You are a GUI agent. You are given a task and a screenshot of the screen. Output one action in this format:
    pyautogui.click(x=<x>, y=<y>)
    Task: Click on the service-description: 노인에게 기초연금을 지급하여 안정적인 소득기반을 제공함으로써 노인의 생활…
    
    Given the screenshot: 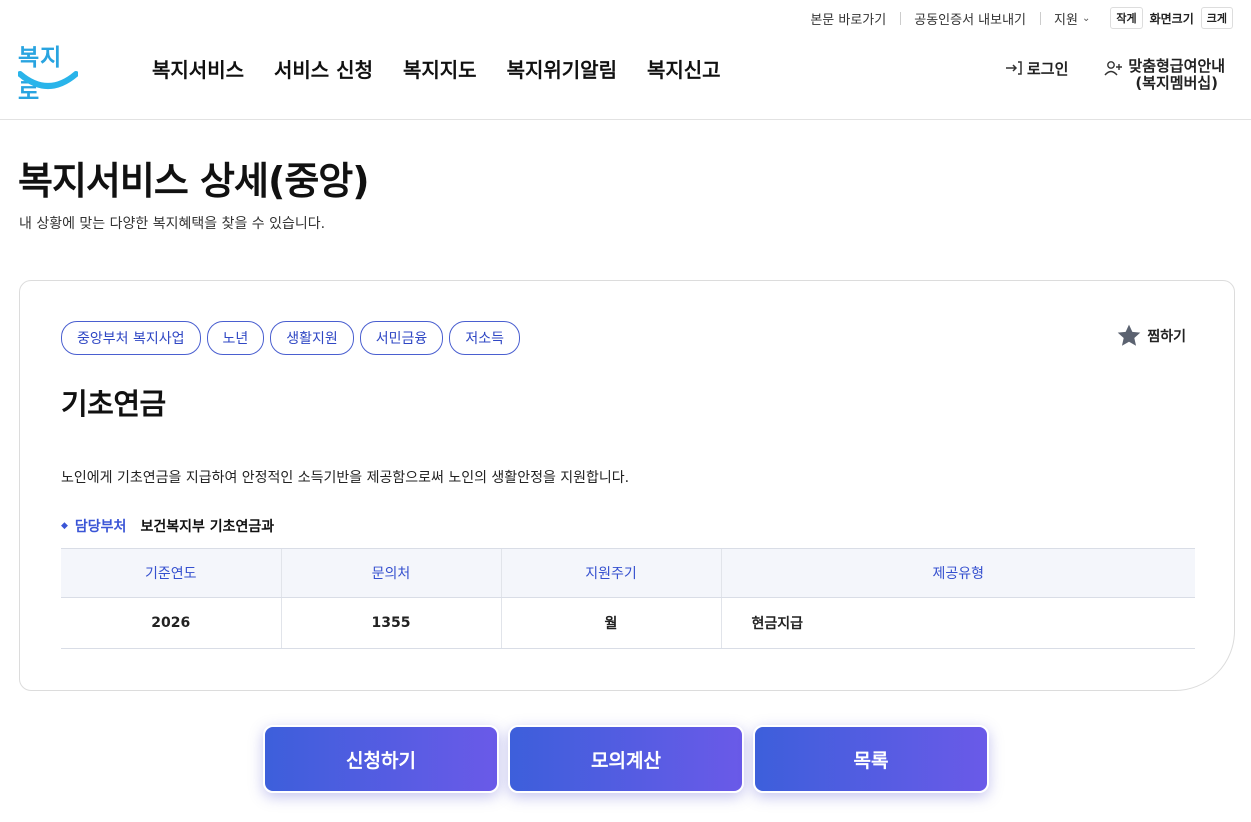 What is the action you would take?
    pyautogui.click(x=345, y=478)
    